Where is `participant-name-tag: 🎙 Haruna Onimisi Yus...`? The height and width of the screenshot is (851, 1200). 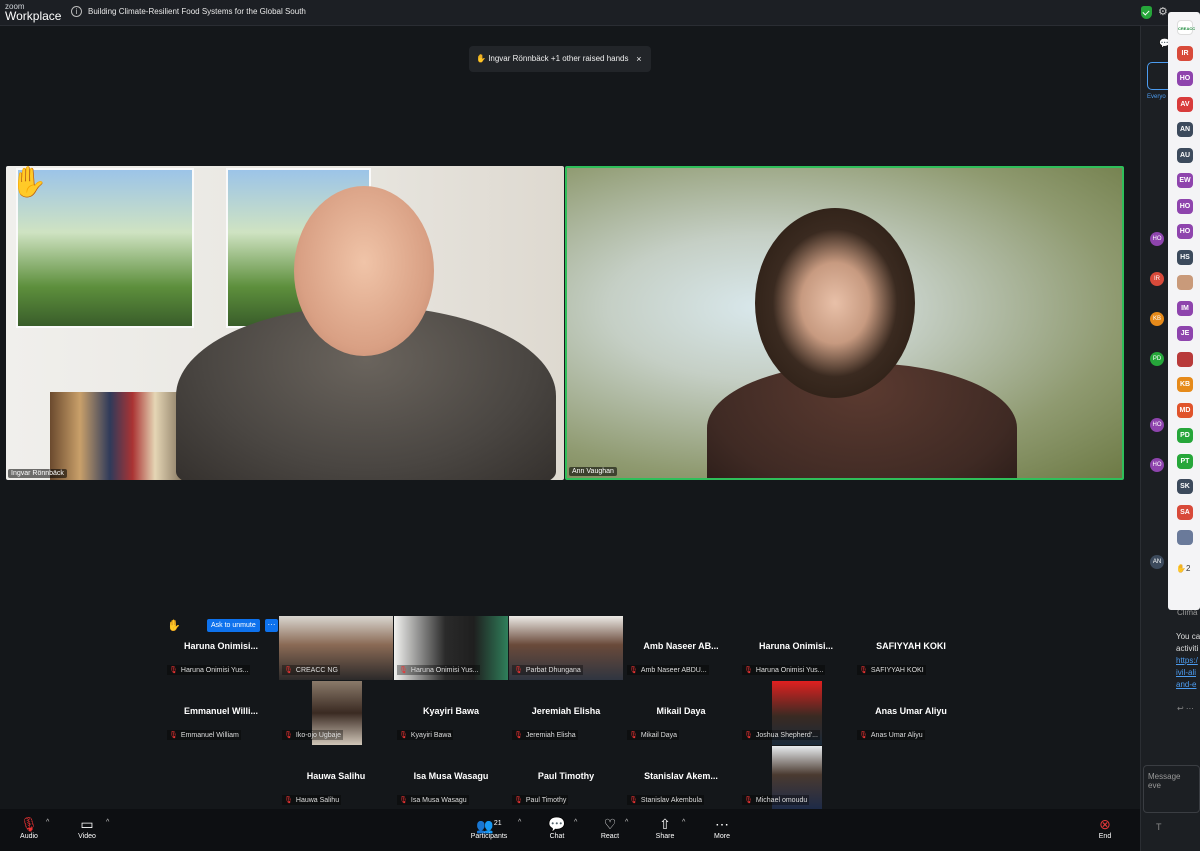 participant-name-tag: 🎙 Haruna Onimisi Yus... is located at coordinates (209, 670).